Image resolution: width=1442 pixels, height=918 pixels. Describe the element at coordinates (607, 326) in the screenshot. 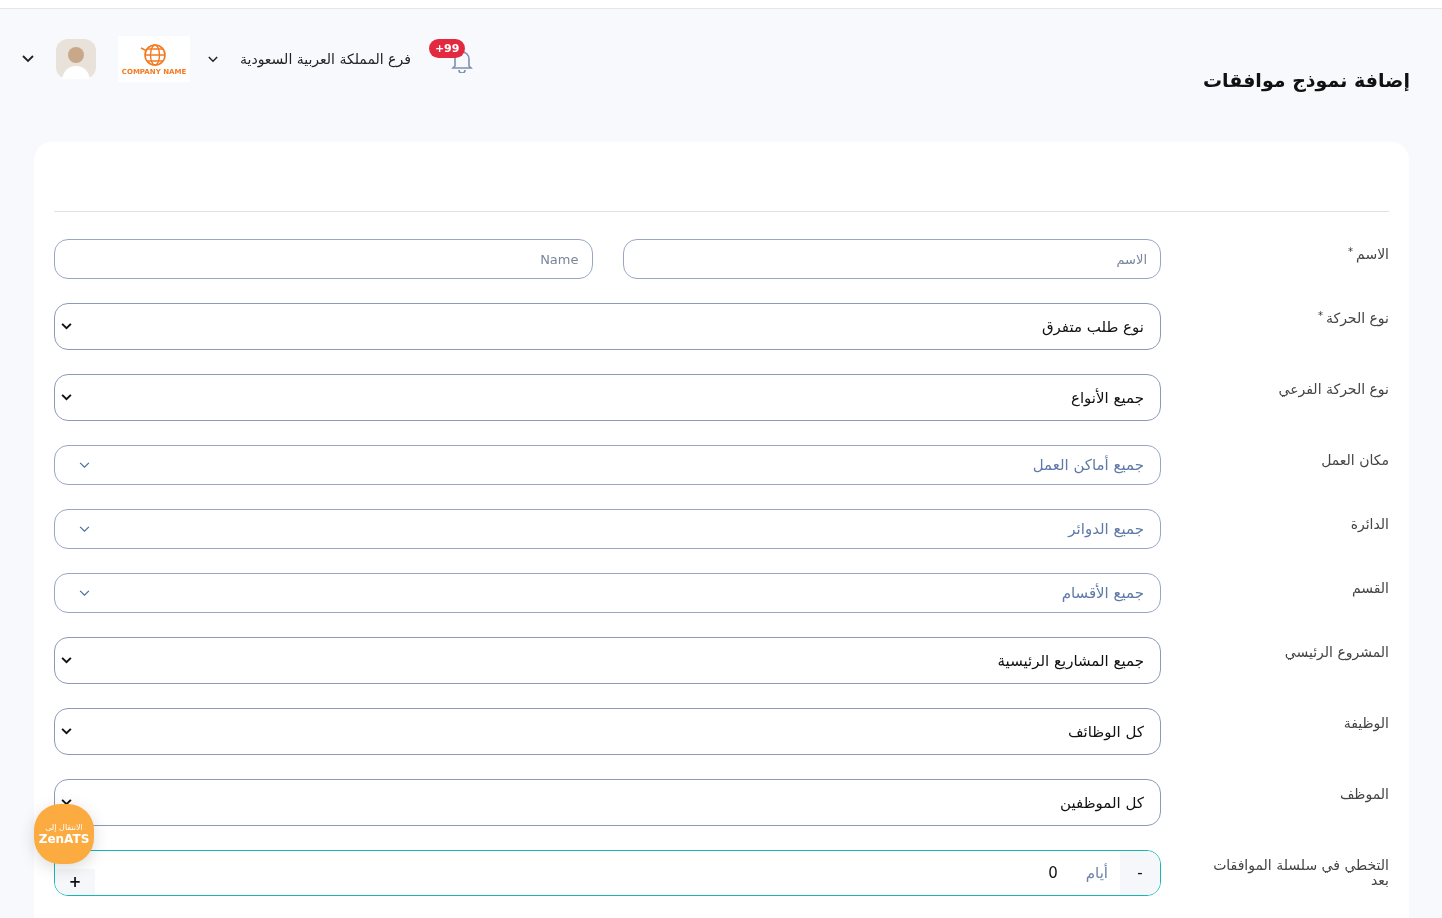

I see `select-field: نوع طلب متفرق` at that location.